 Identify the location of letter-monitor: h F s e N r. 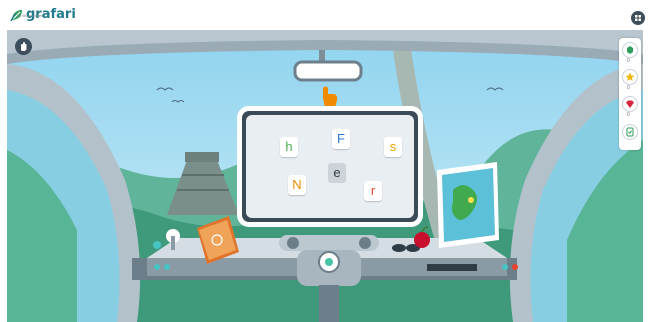
(330, 166).